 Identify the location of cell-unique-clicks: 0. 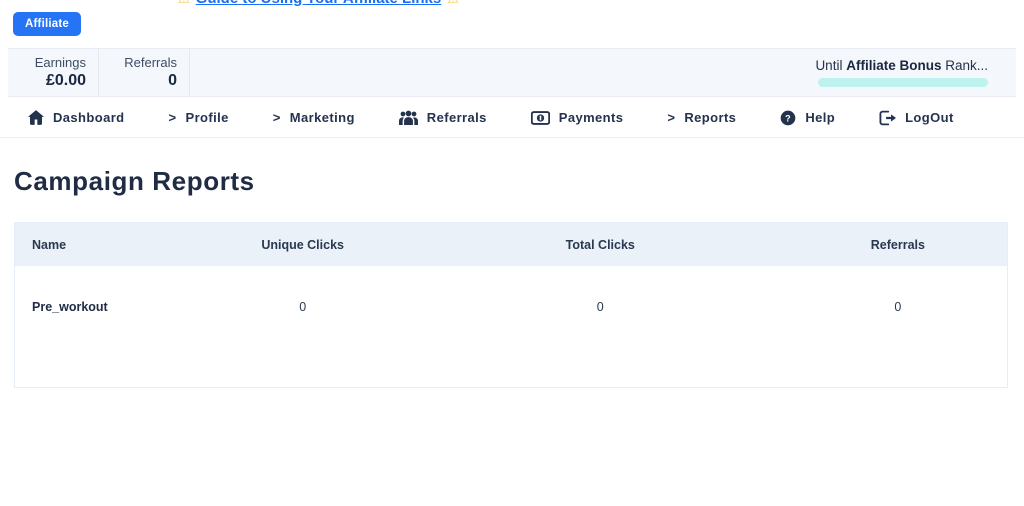
(303, 307).